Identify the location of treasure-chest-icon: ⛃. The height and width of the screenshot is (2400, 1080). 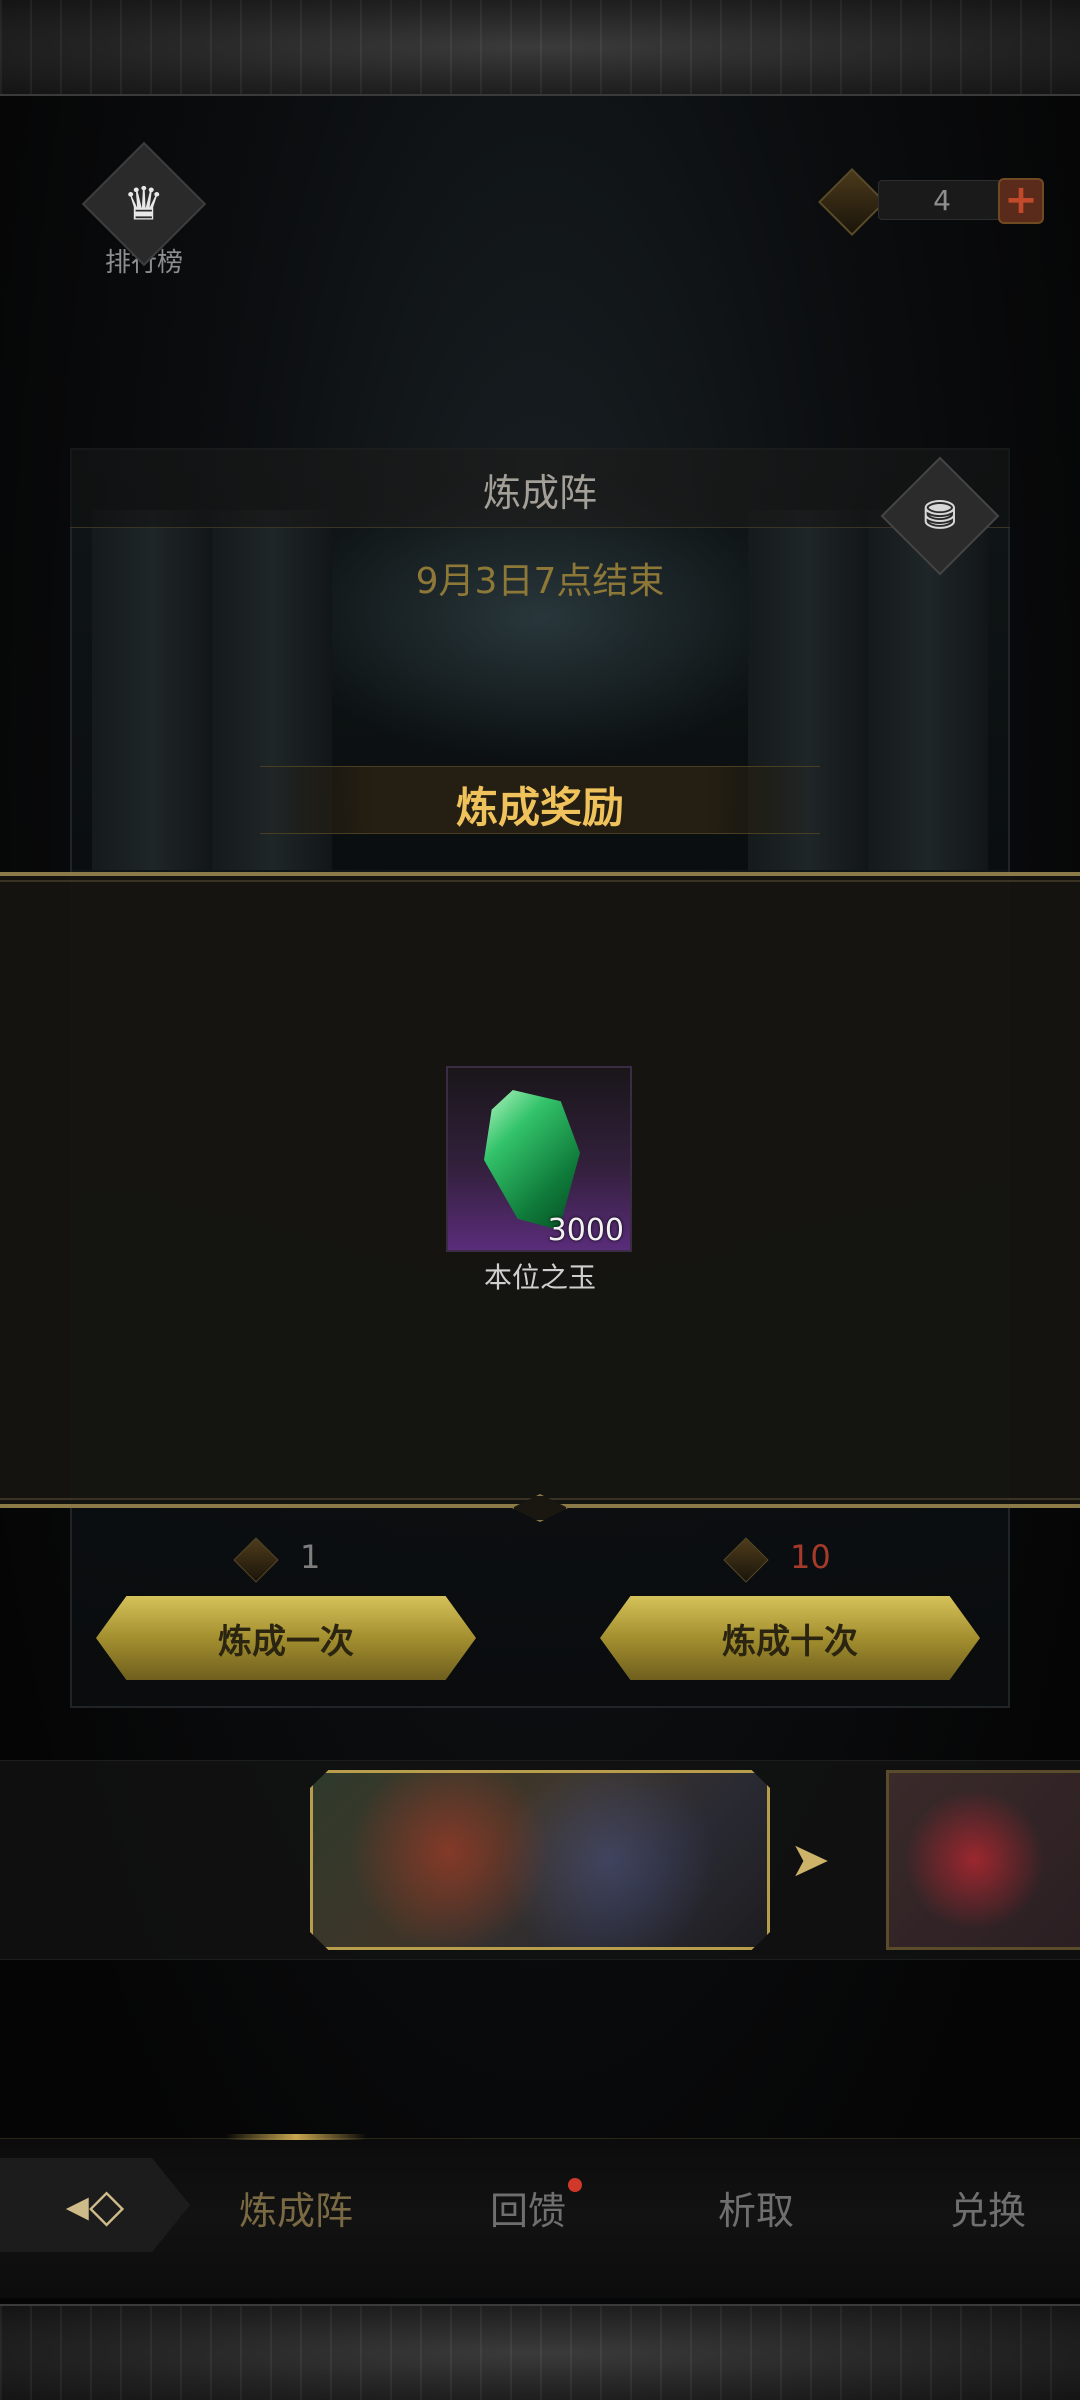
(940, 515).